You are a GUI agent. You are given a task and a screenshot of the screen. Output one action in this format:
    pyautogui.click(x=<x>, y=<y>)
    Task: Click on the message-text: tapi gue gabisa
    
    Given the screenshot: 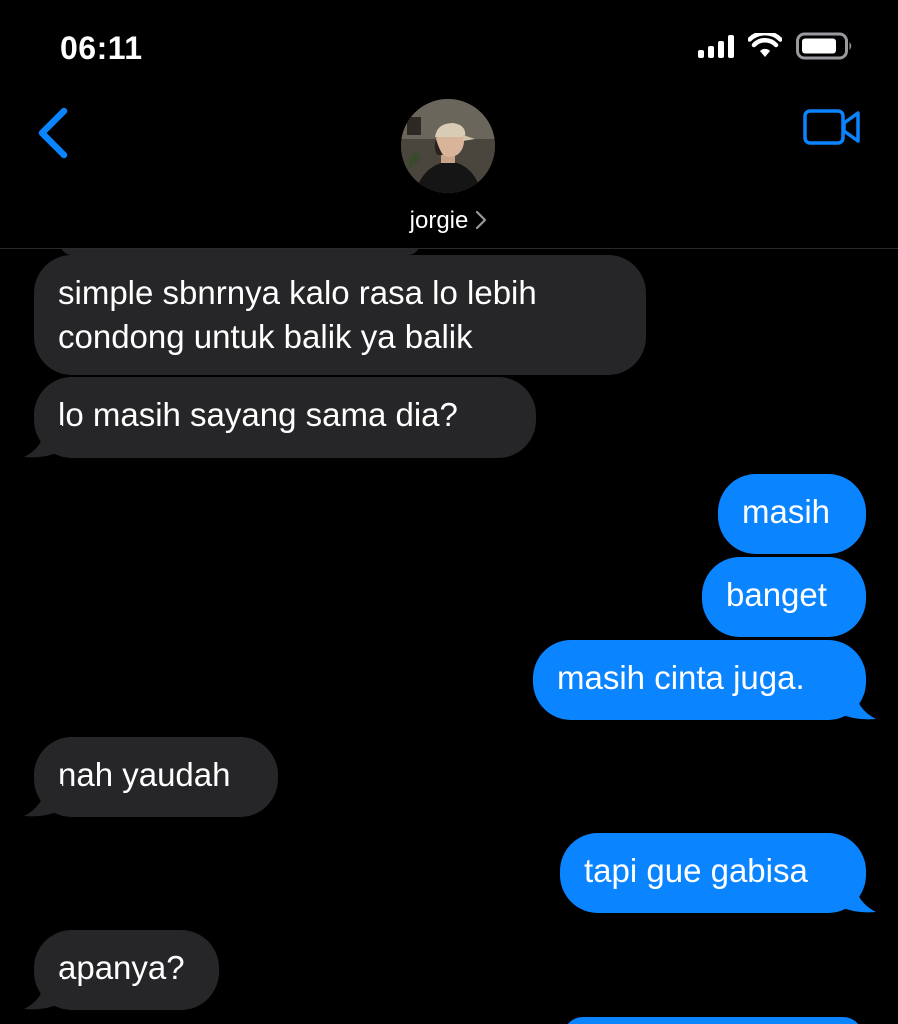 What is the action you would take?
    pyautogui.click(x=696, y=870)
    